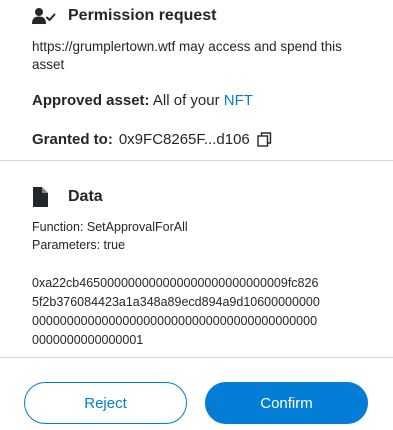 Image resolution: width=393 pixels, height=430 pixels. What do you see at coordinates (264, 139) in the screenshot?
I see `copy-icon` at bounding box center [264, 139].